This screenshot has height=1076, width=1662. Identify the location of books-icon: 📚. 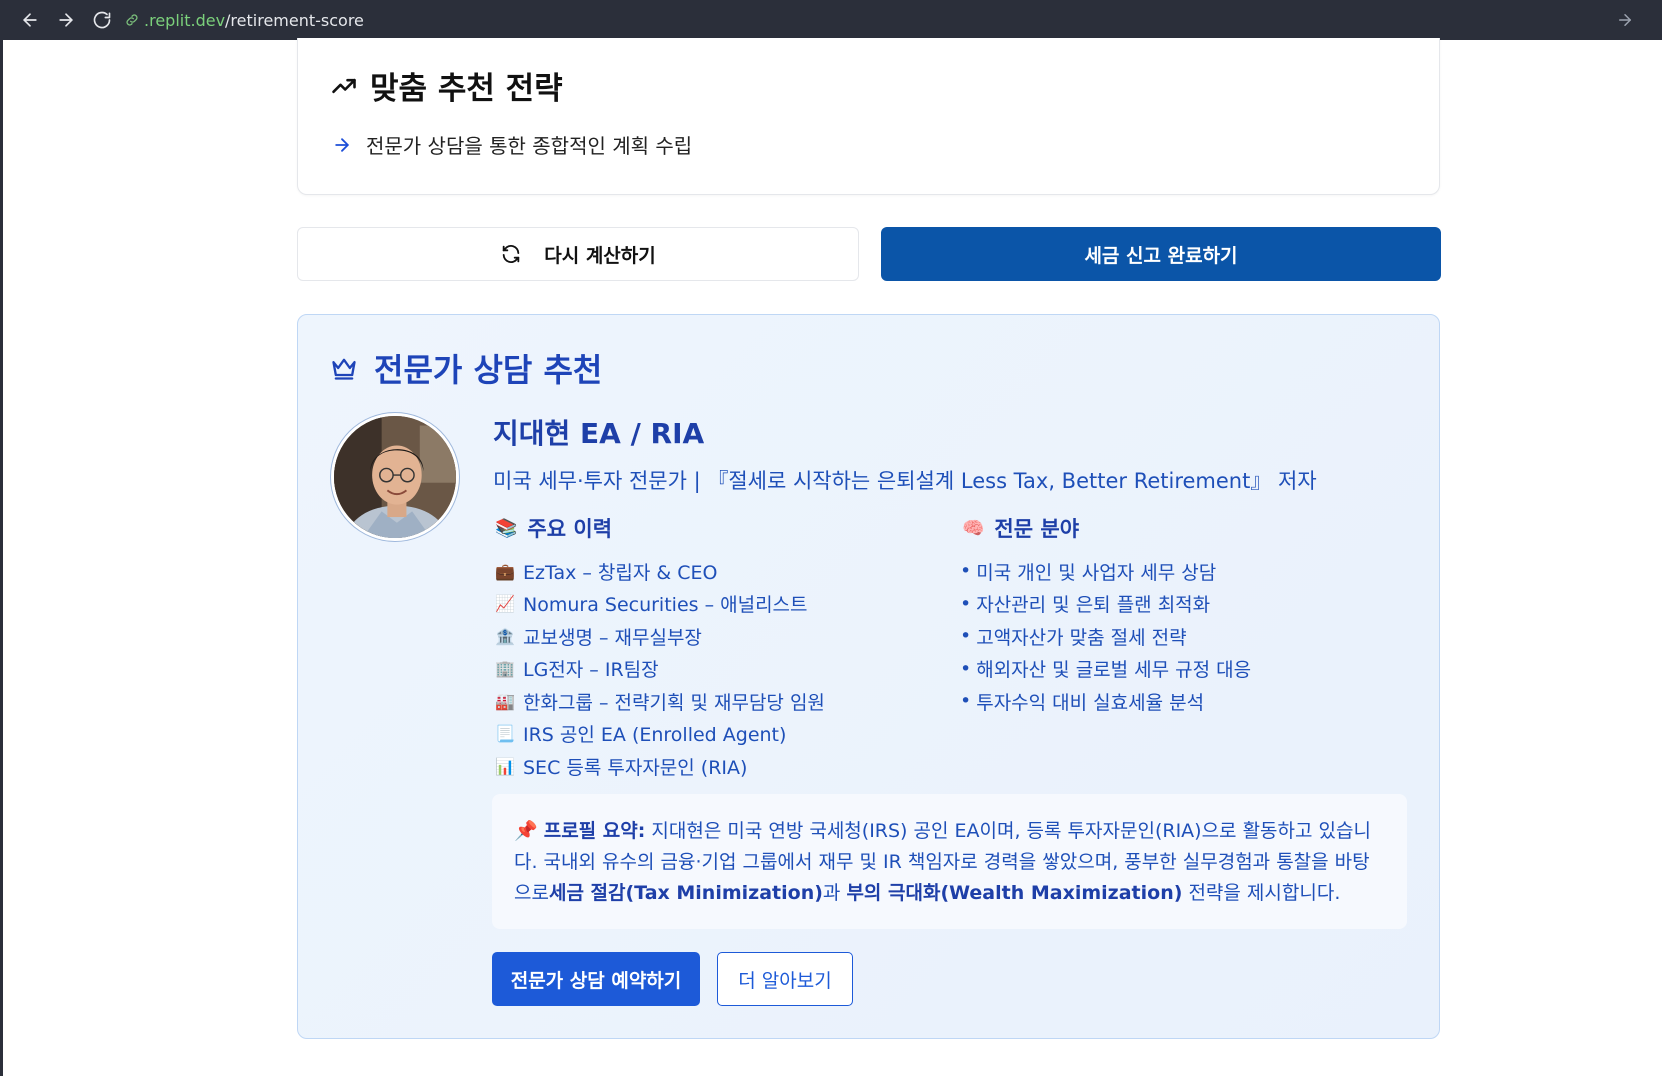
(506, 528).